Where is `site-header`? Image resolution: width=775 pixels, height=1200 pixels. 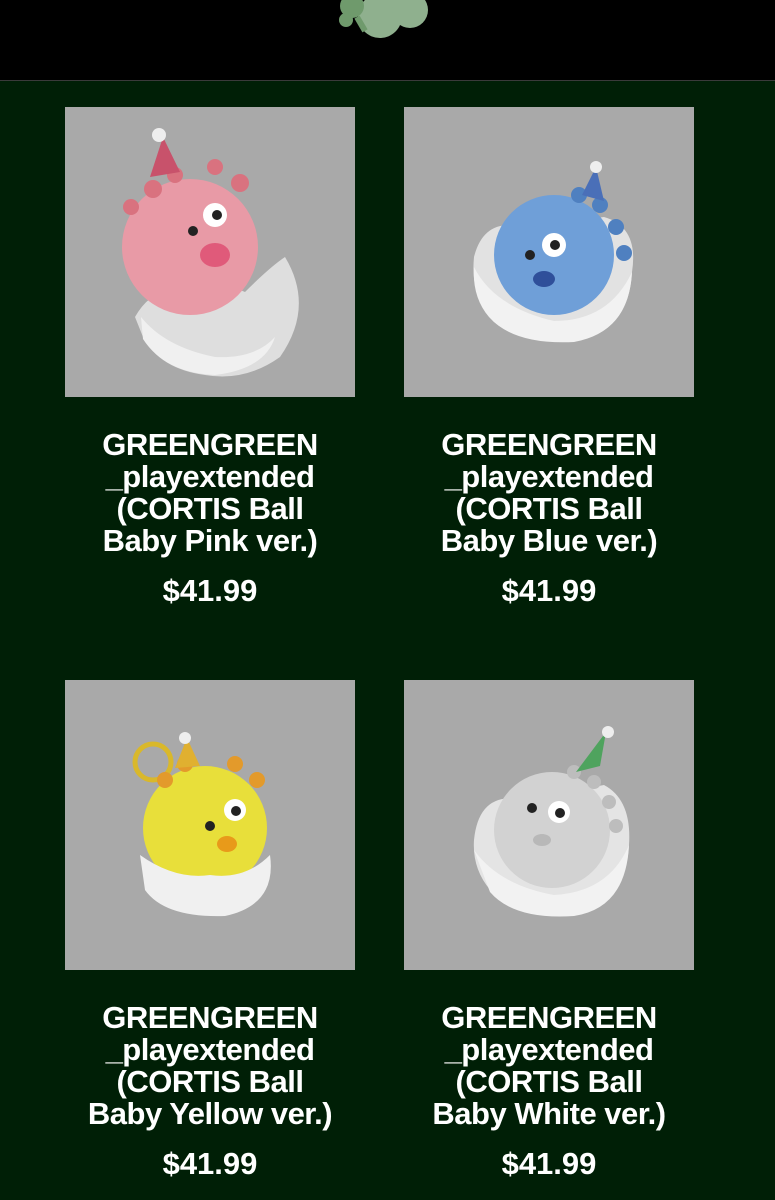
site-header is located at coordinates (387, 40).